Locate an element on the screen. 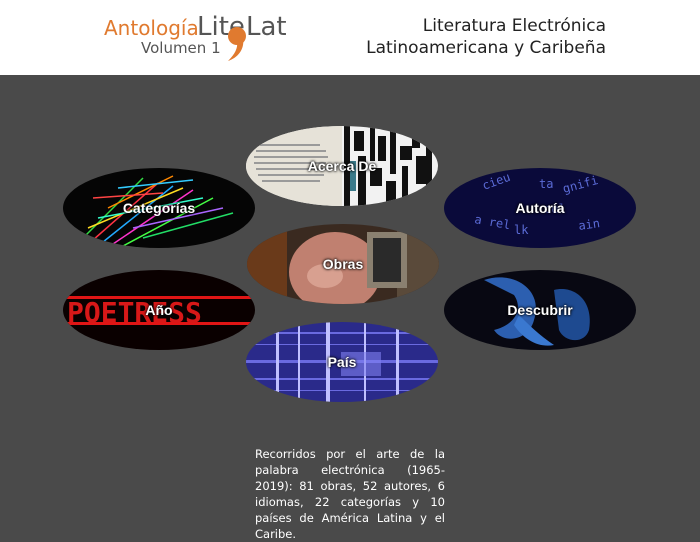  site-title-line-1: Literatura Electrónica is located at coordinates (514, 26).